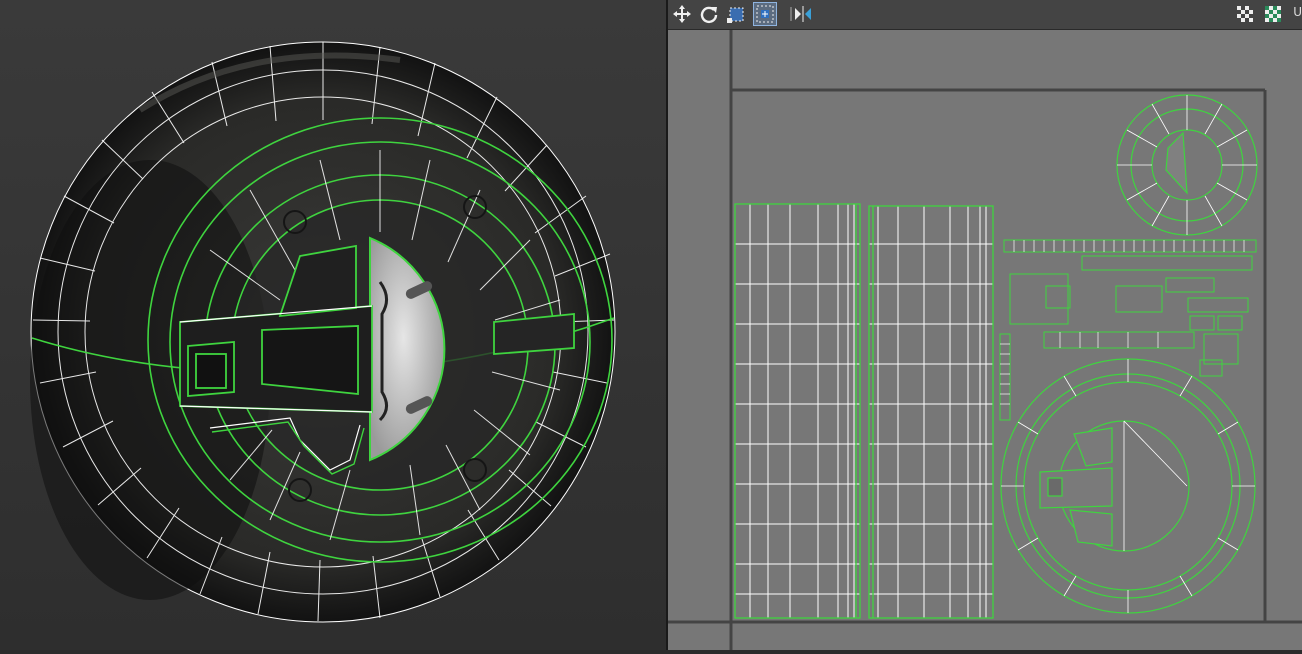  I want to click on move-icon, so click(682, 14).